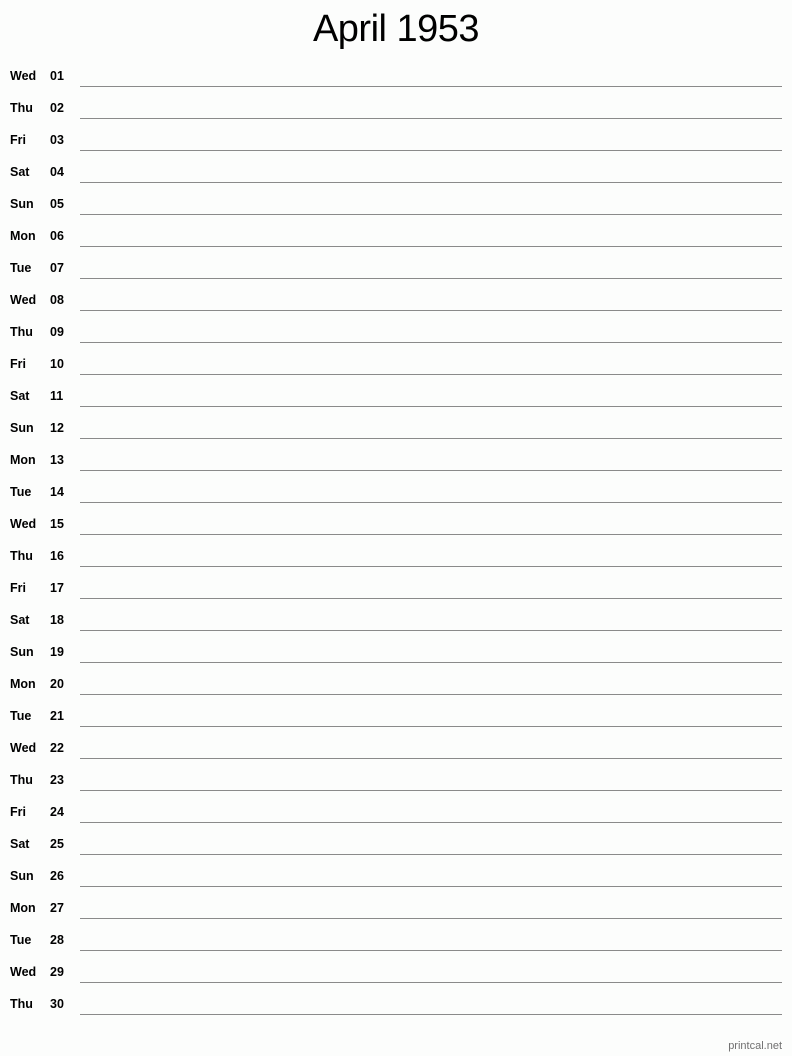 The width and height of the screenshot is (792, 1056). Describe the element at coordinates (396, 972) in the screenshot. I see `day-row: Wed 29` at that location.